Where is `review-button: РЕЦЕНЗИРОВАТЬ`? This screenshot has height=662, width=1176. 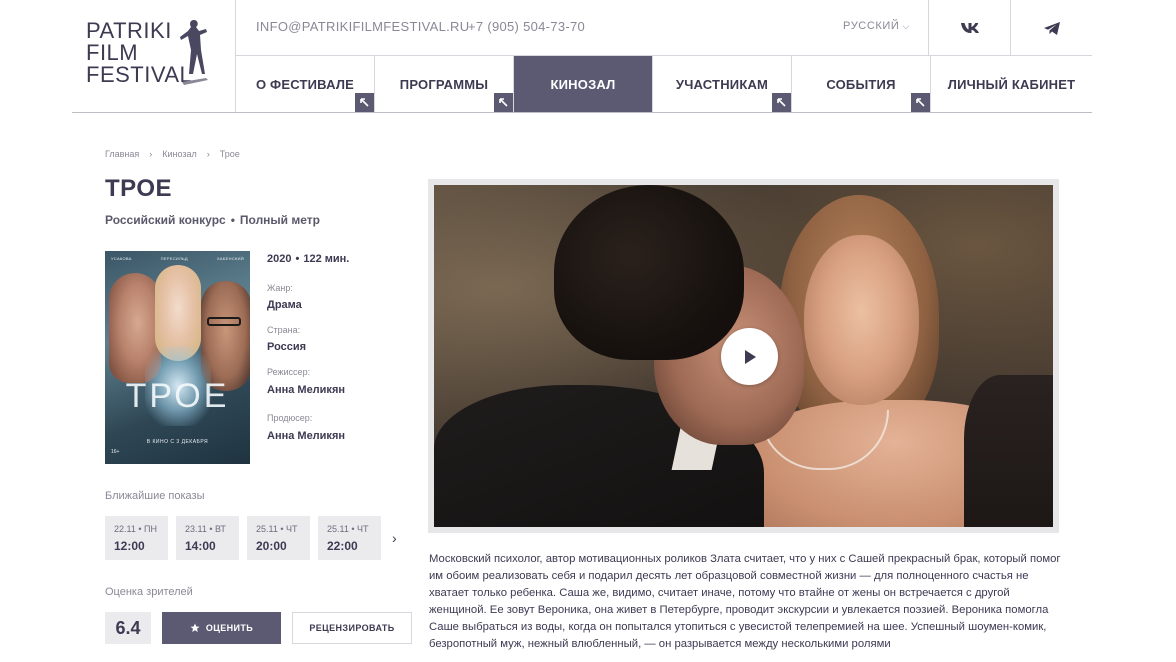
review-button: РЕЦЕНЗИРОВАТЬ is located at coordinates (352, 628).